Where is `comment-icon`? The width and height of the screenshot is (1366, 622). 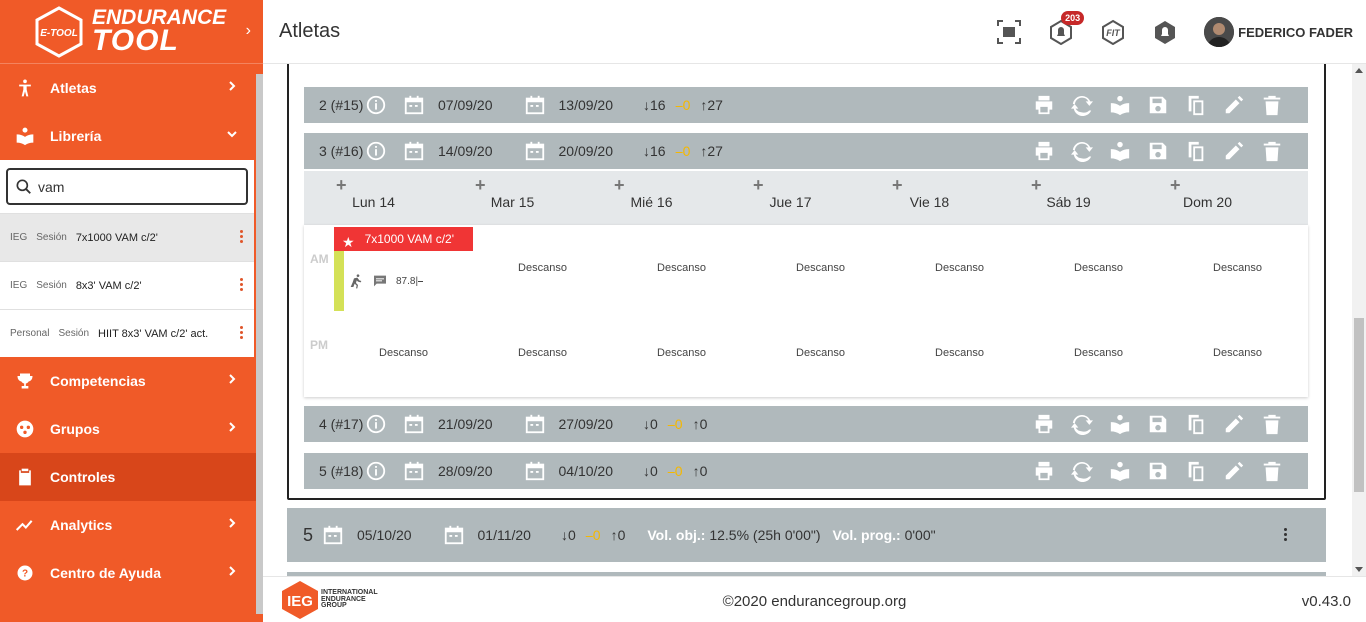 comment-icon is located at coordinates (380, 281).